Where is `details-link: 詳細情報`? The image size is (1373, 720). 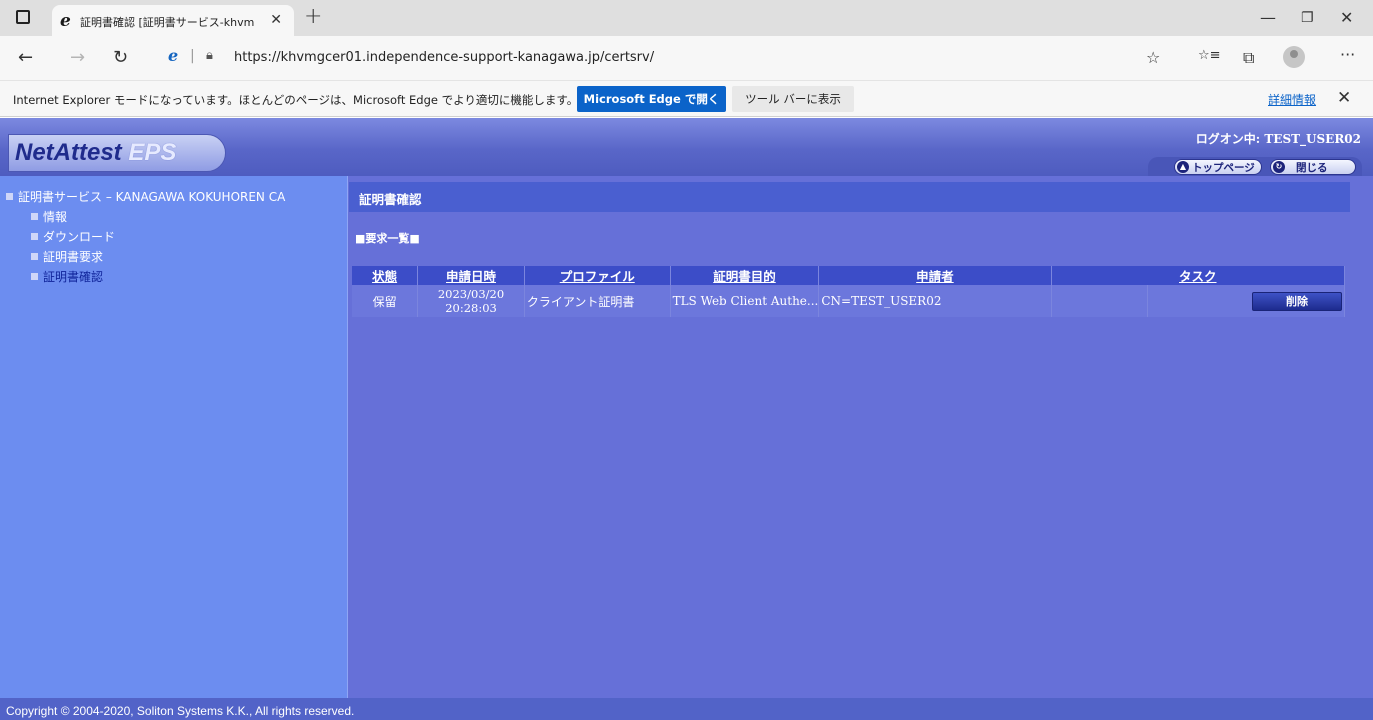
details-link: 詳細情報 is located at coordinates (1292, 99).